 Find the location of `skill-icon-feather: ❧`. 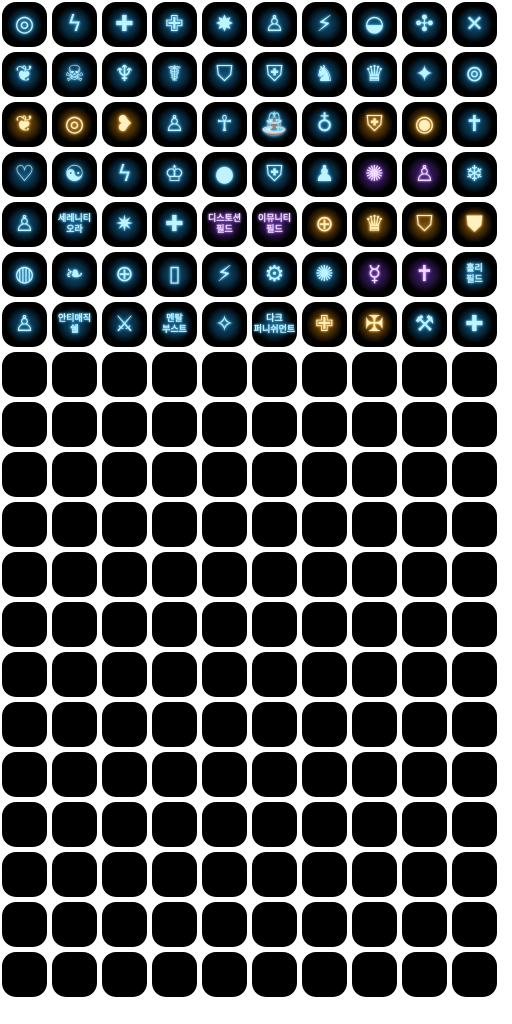

skill-icon-feather: ❧ is located at coordinates (74, 274).